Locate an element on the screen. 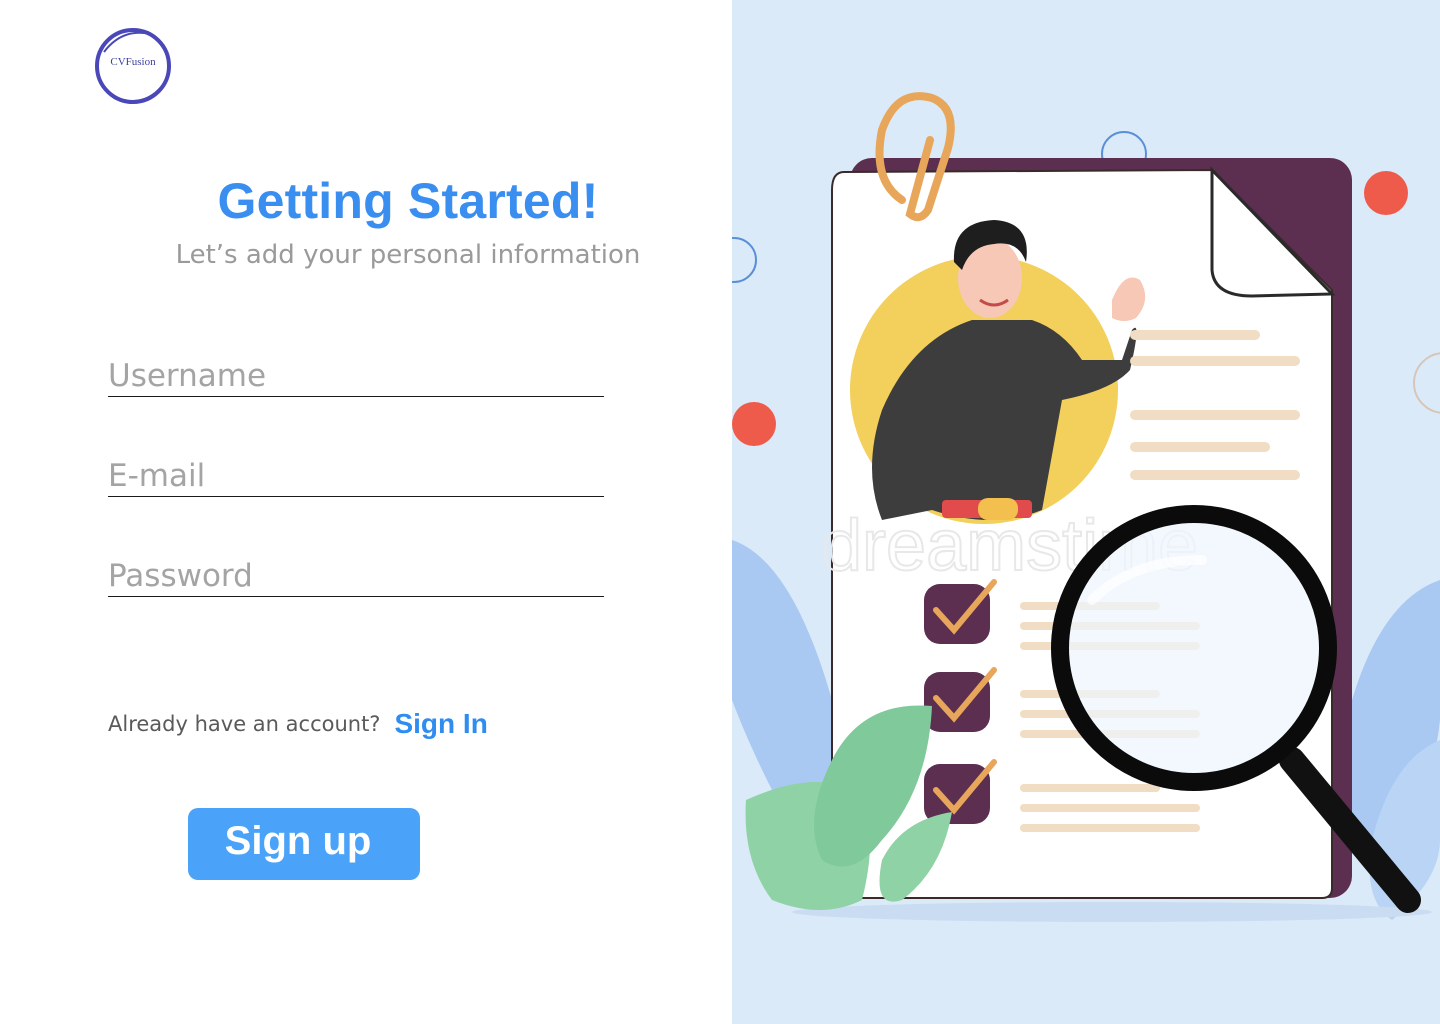 Image resolution: width=1440 pixels, height=1024 pixels. password-input is located at coordinates (356, 576).